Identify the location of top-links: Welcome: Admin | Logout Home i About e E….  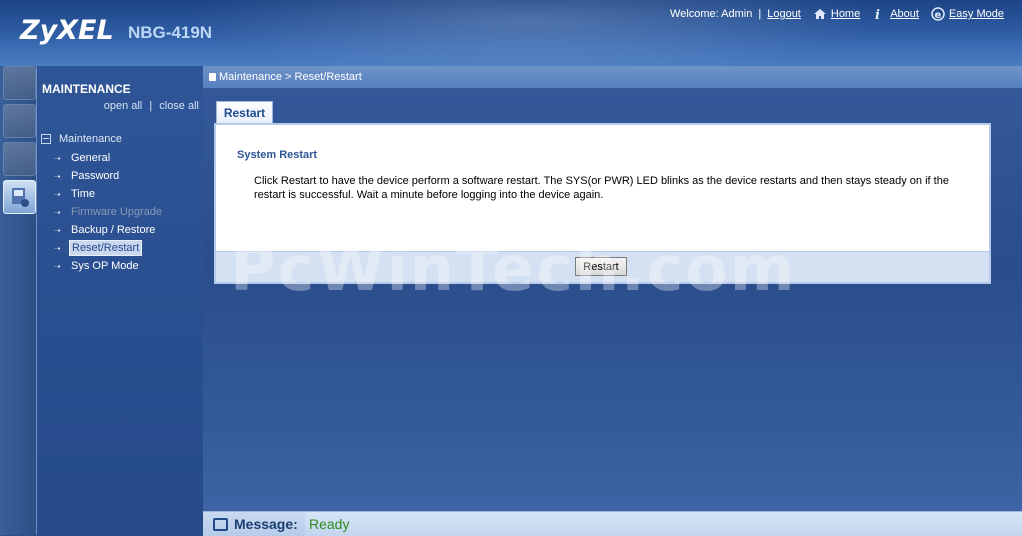
(837, 14).